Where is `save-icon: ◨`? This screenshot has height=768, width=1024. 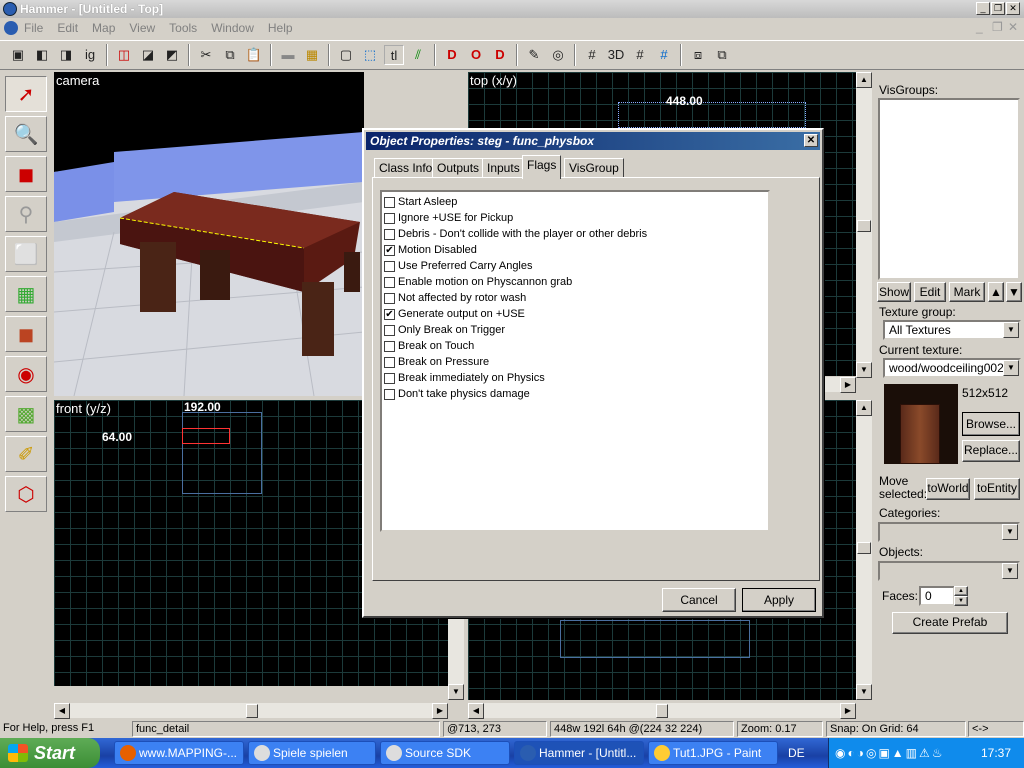
save-icon: ◨ is located at coordinates (66, 55).